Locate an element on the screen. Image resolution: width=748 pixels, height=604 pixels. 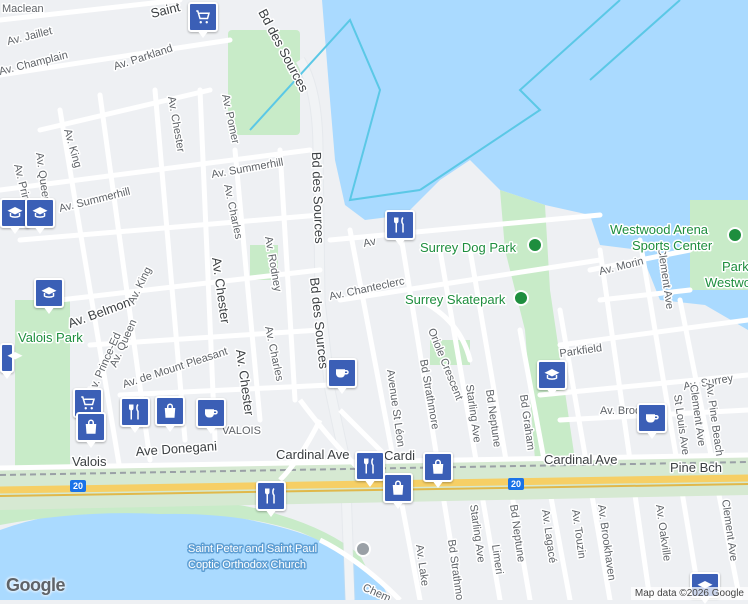
google-logo: Google is located at coordinates (36, 585).